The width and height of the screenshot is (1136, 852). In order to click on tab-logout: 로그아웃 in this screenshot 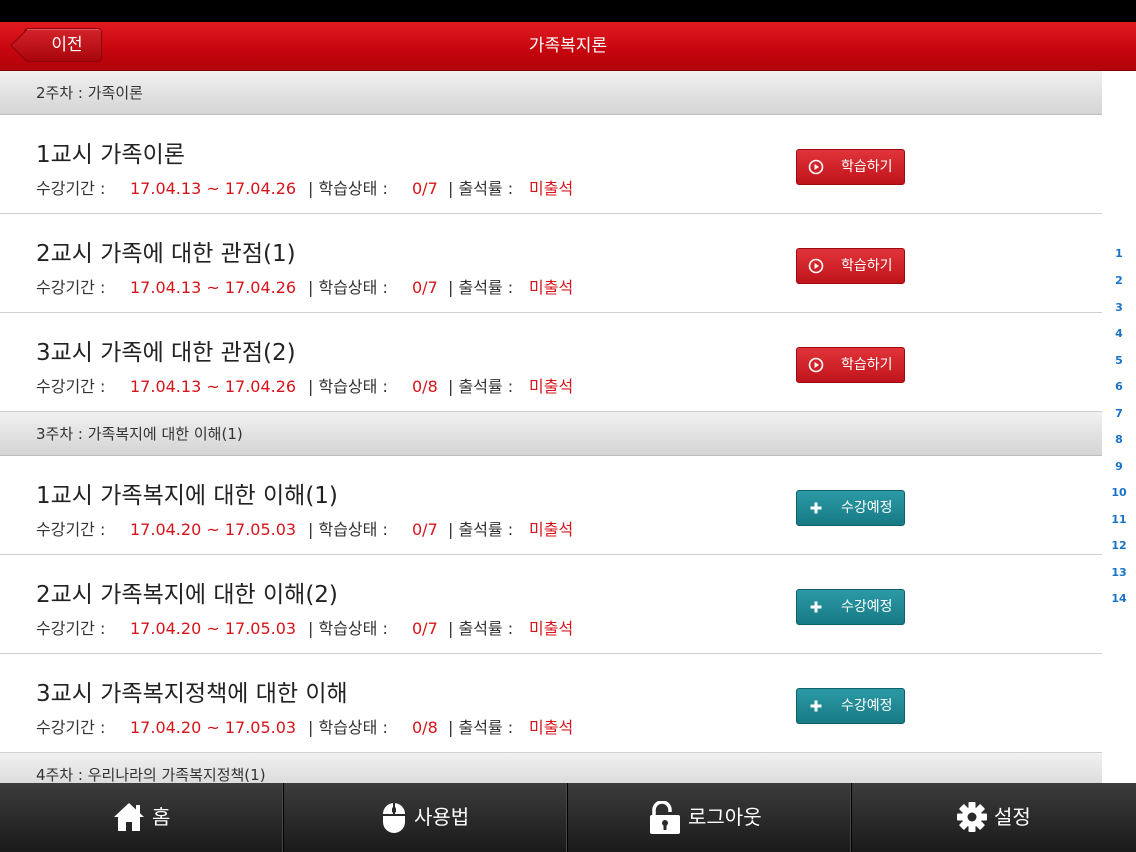, I will do `click(710, 817)`.